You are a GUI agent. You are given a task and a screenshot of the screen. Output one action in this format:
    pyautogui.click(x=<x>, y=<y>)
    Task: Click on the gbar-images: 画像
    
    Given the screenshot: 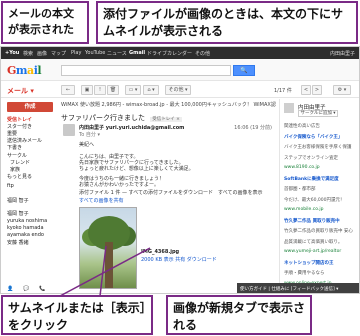 What is the action you would take?
    pyautogui.click(x=42, y=53)
    